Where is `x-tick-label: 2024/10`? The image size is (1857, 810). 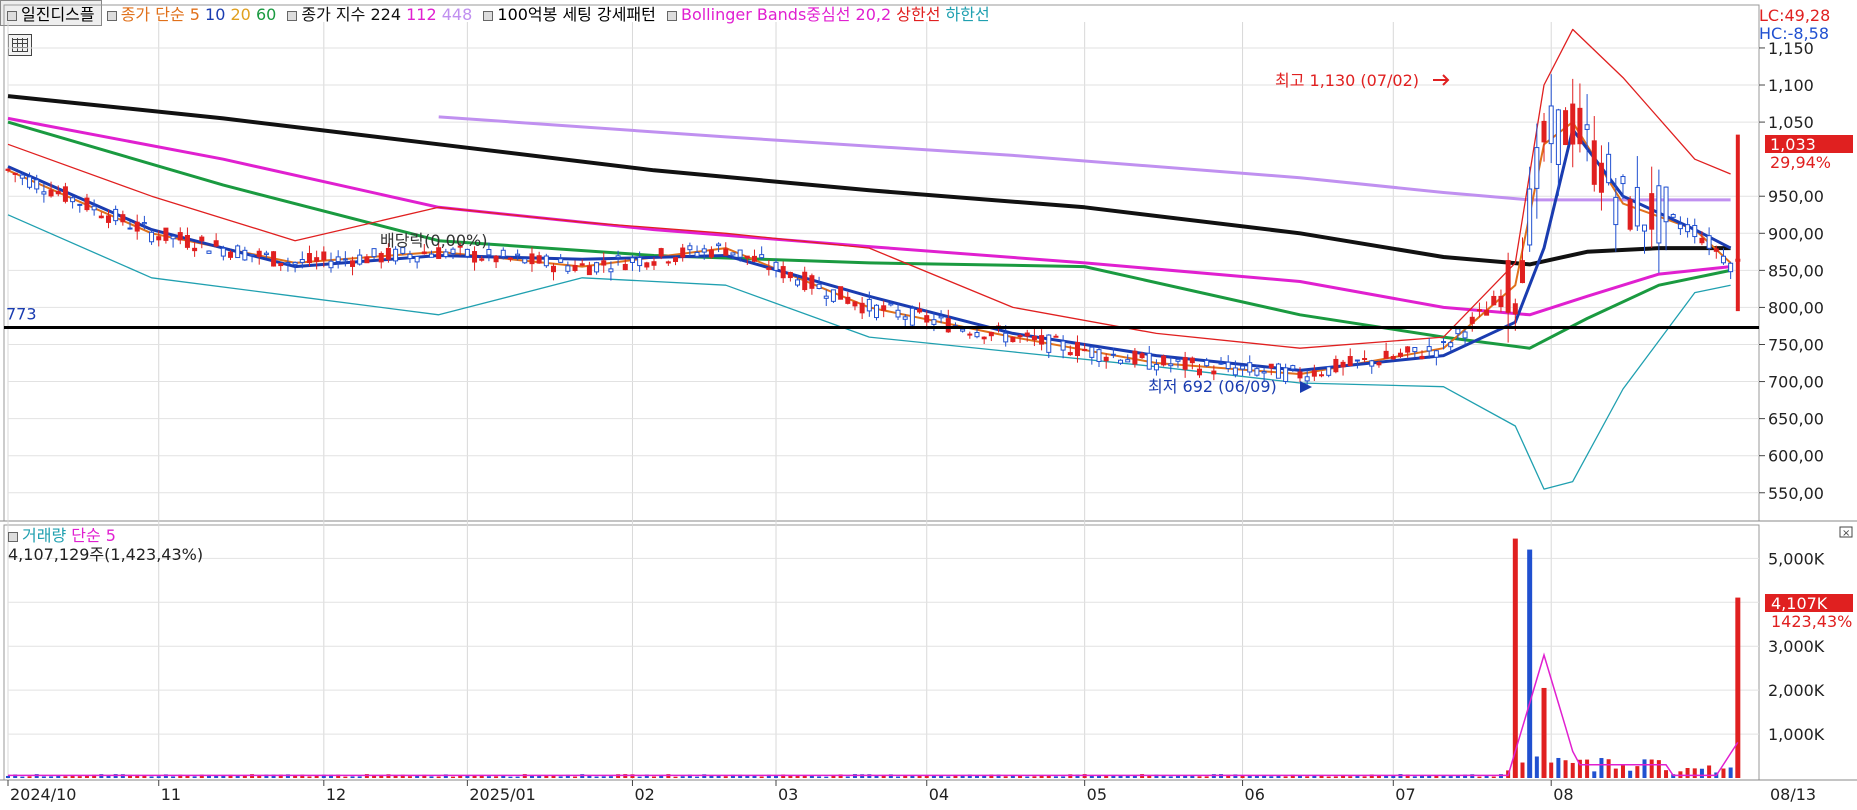 x-tick-label: 2024/10 is located at coordinates (43, 794).